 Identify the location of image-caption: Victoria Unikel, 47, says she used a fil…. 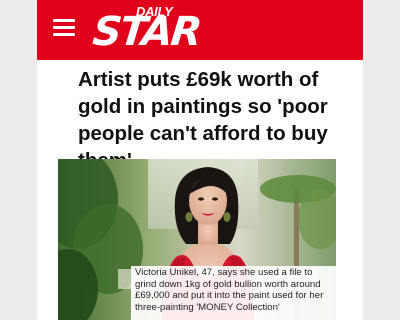
(233, 293).